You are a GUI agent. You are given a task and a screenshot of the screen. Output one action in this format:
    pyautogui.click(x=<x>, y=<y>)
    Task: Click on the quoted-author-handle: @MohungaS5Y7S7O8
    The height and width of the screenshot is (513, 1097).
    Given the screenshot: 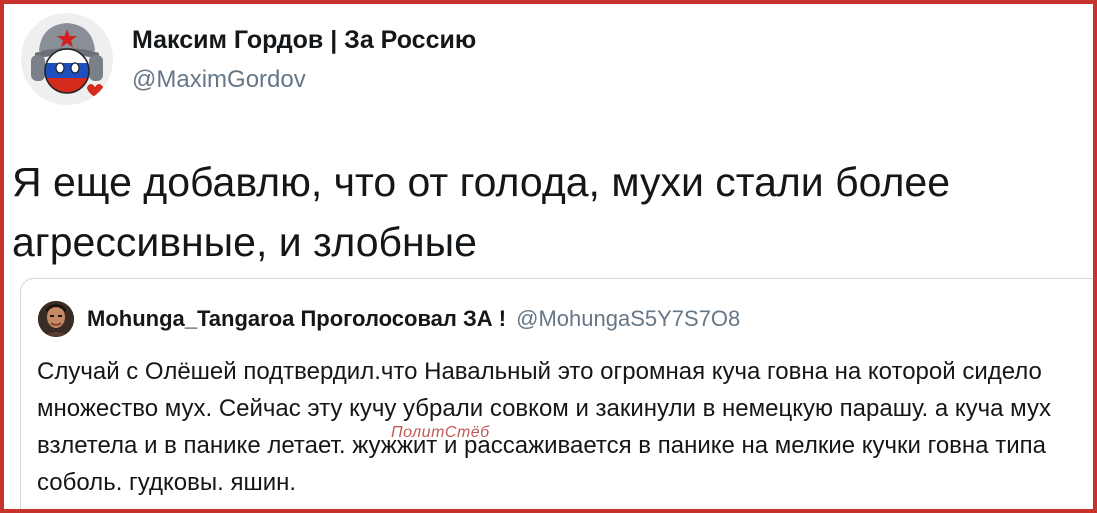 What is the action you would take?
    pyautogui.click(x=628, y=318)
    